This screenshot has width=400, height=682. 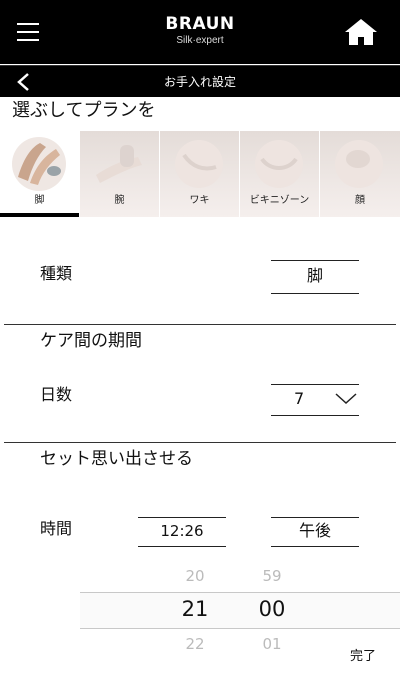 I want to click on picker-selection-band, so click(x=240, y=610).